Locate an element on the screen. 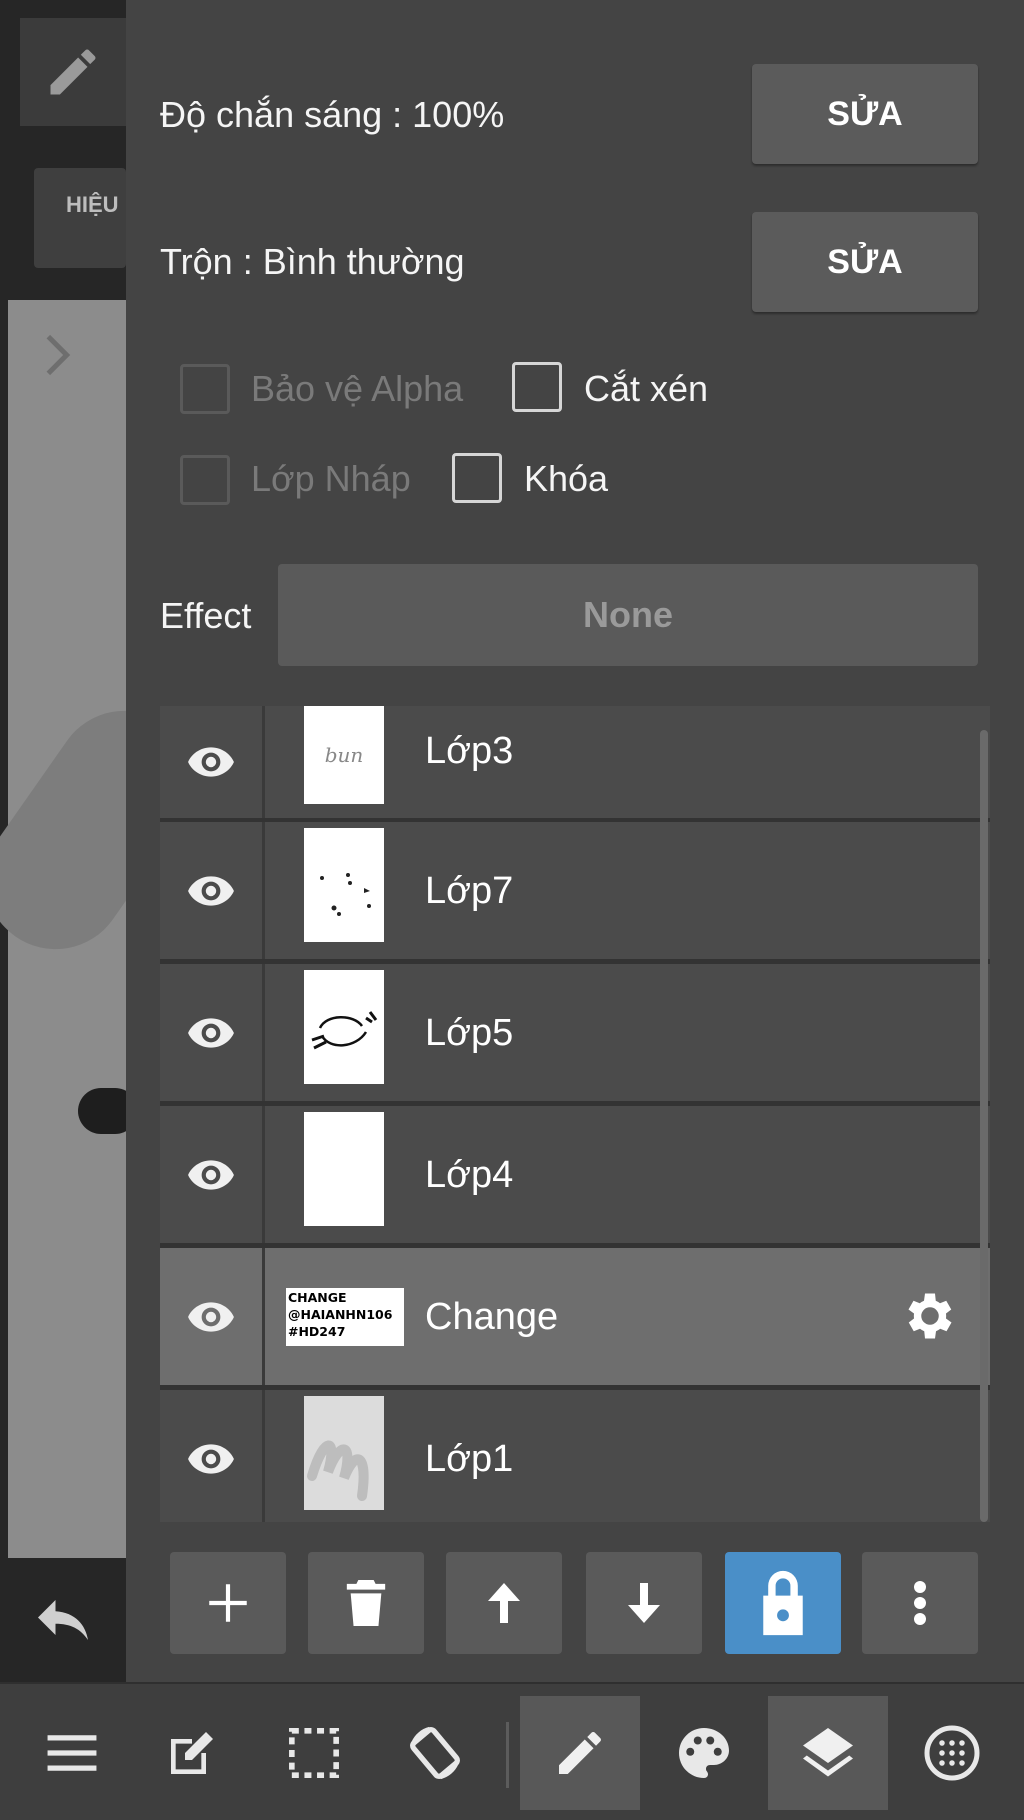 Image resolution: width=1024 pixels, height=1820 pixels. opacity-edit-button: SỬA is located at coordinates (865, 114).